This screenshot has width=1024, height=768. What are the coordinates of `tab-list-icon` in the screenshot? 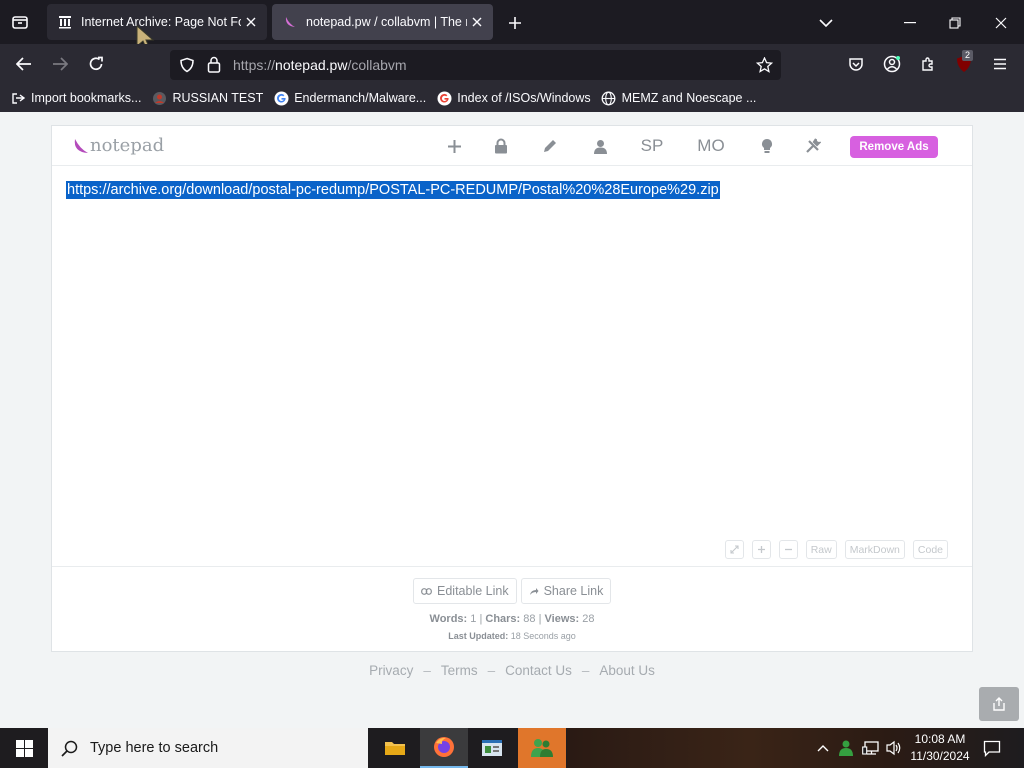 It's located at (20, 22).